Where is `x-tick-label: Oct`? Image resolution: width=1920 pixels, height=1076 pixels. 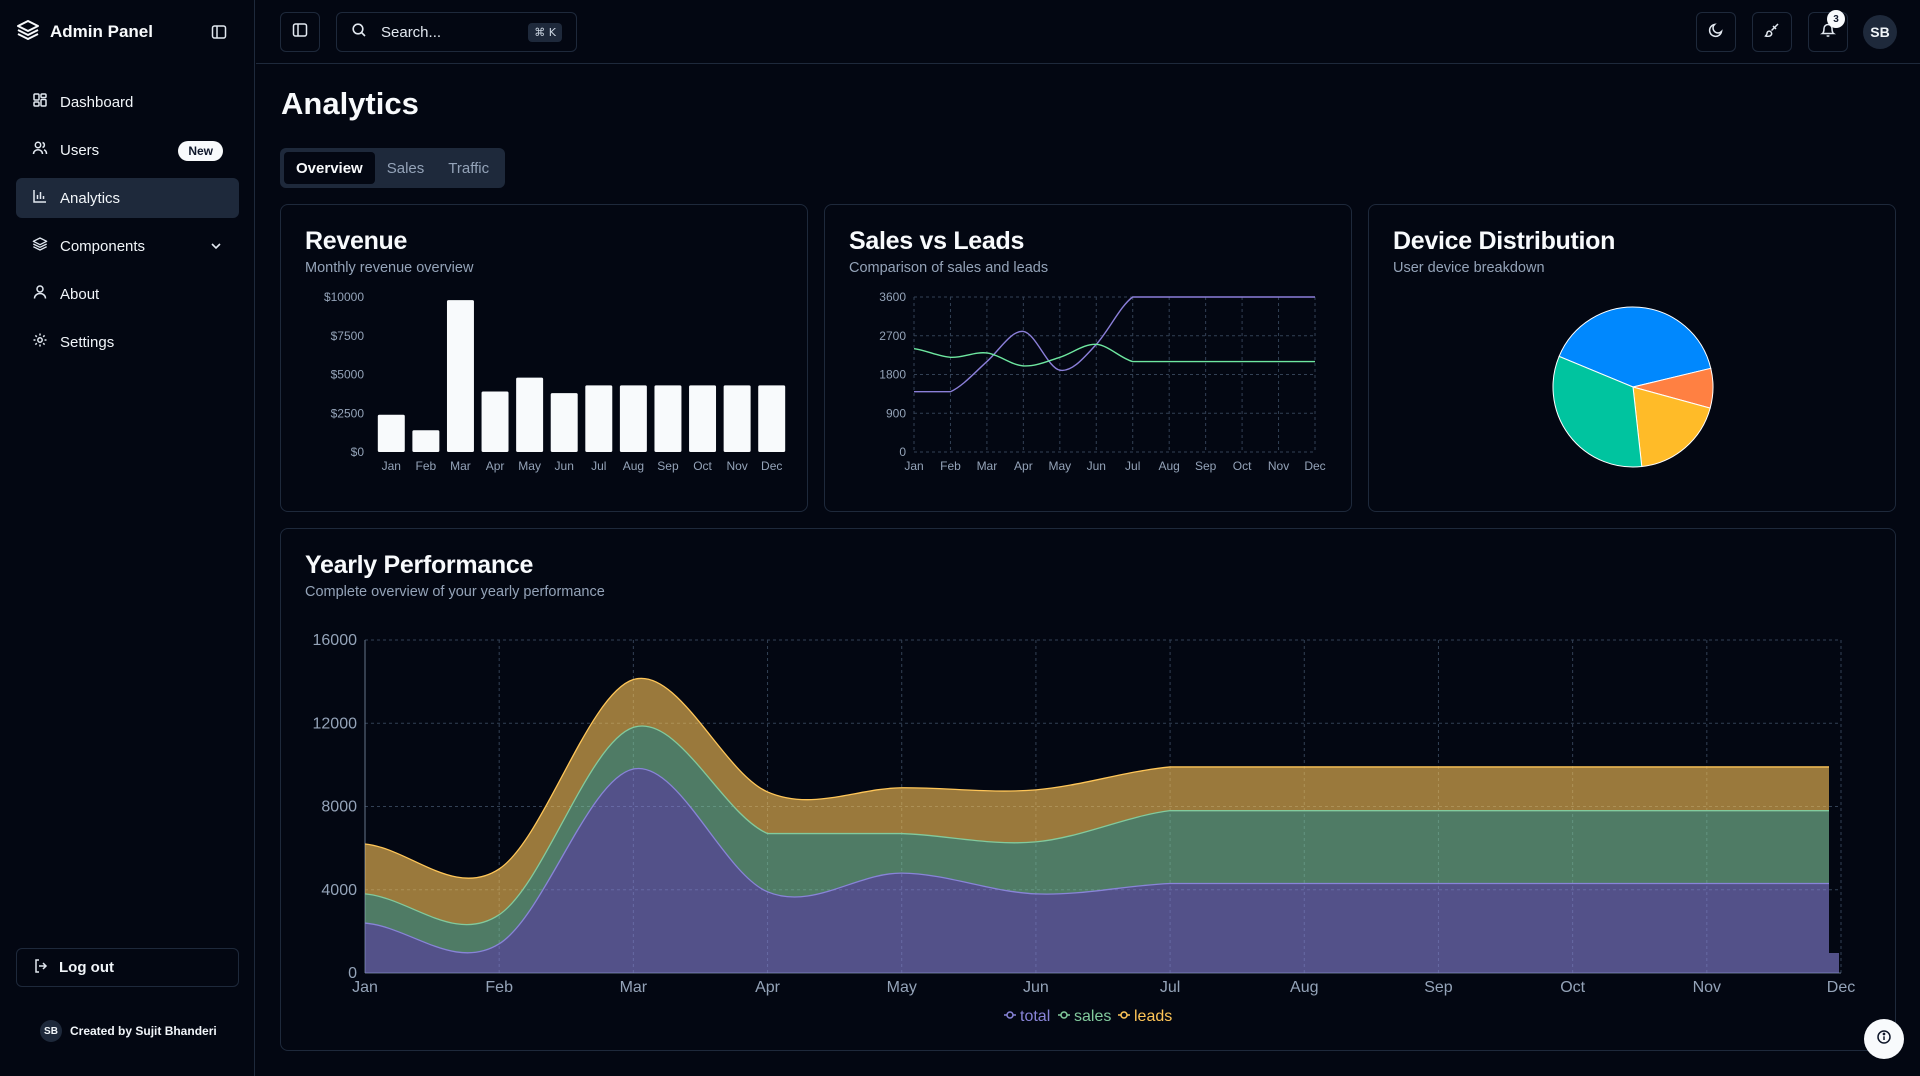
x-tick-label: Oct is located at coordinates (702, 466).